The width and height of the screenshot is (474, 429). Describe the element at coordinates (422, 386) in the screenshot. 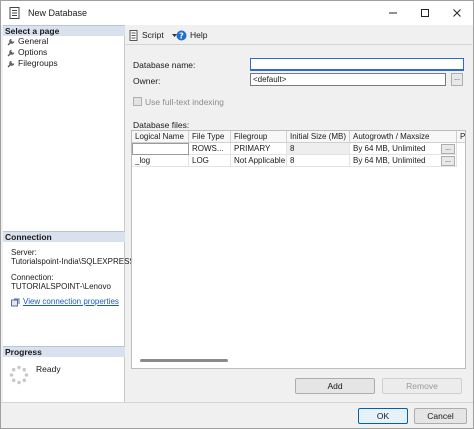

I see `remove-button: Remove` at that location.